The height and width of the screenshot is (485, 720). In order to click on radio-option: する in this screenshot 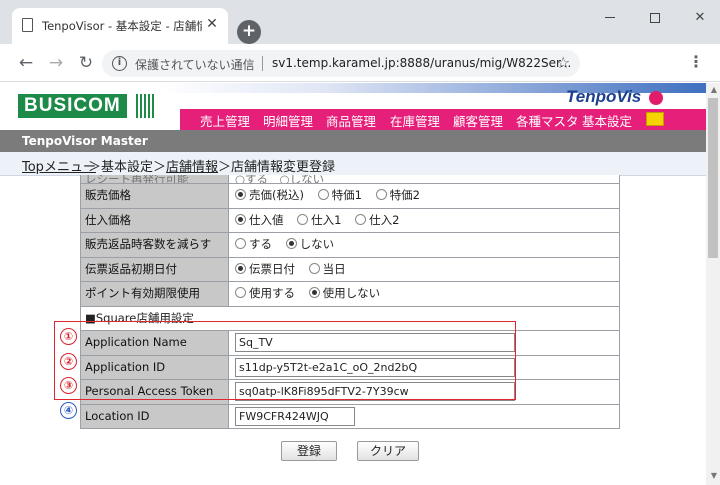, I will do `click(253, 244)`.